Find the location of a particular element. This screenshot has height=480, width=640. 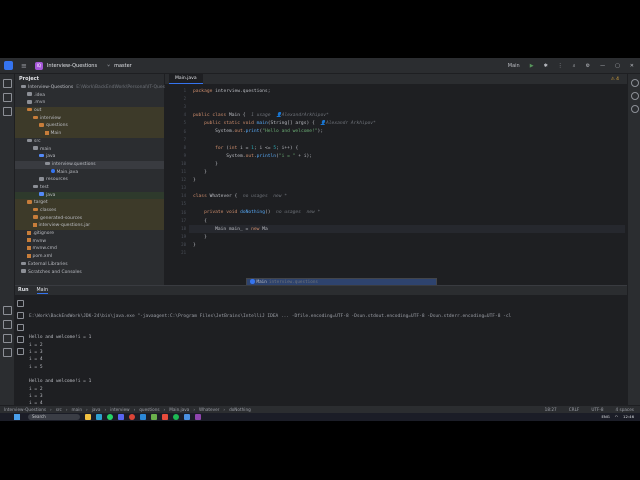

tree-item: src is located at coordinates (89, 142).